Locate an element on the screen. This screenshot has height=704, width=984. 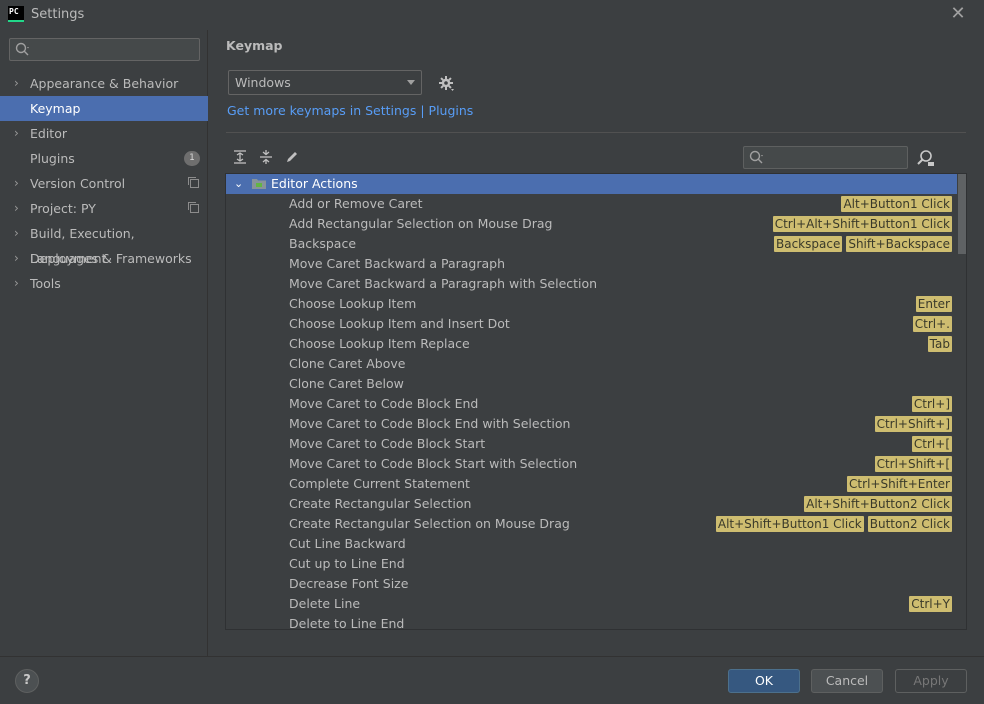
sidebar-item-label: Plugins is located at coordinates (52, 158).